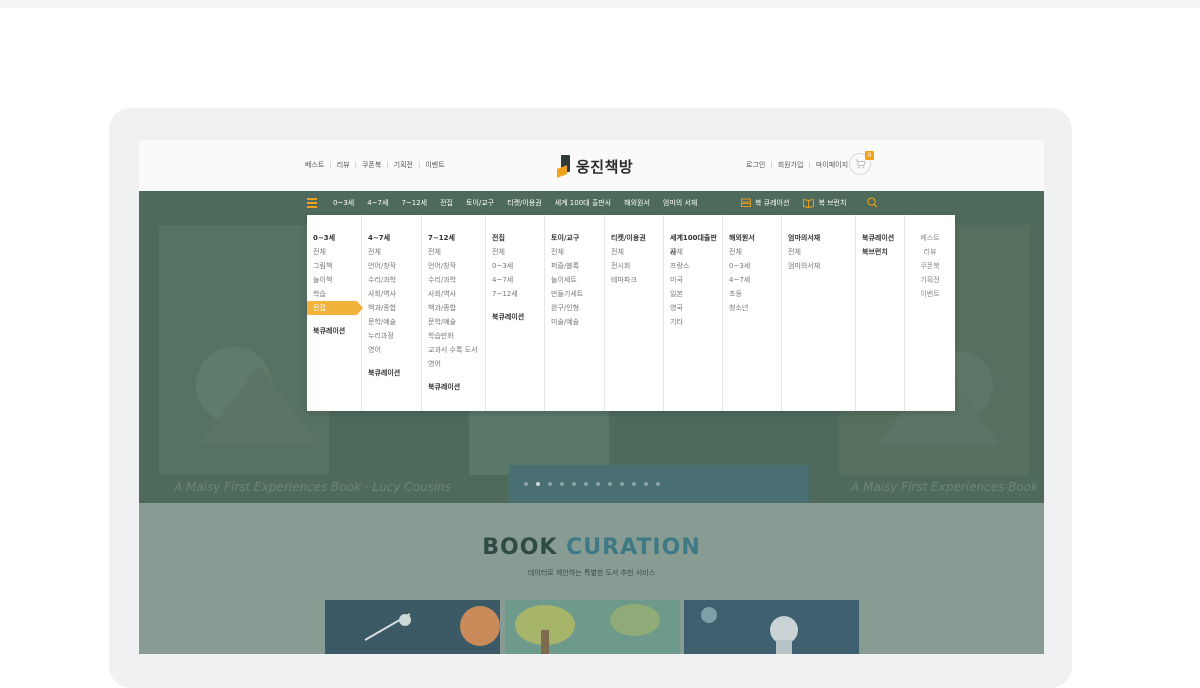 Image resolution: width=1200 pixels, height=688 pixels. What do you see at coordinates (930, 266) in the screenshot?
I see `quick-link-coupon: 쿠폰북` at bounding box center [930, 266].